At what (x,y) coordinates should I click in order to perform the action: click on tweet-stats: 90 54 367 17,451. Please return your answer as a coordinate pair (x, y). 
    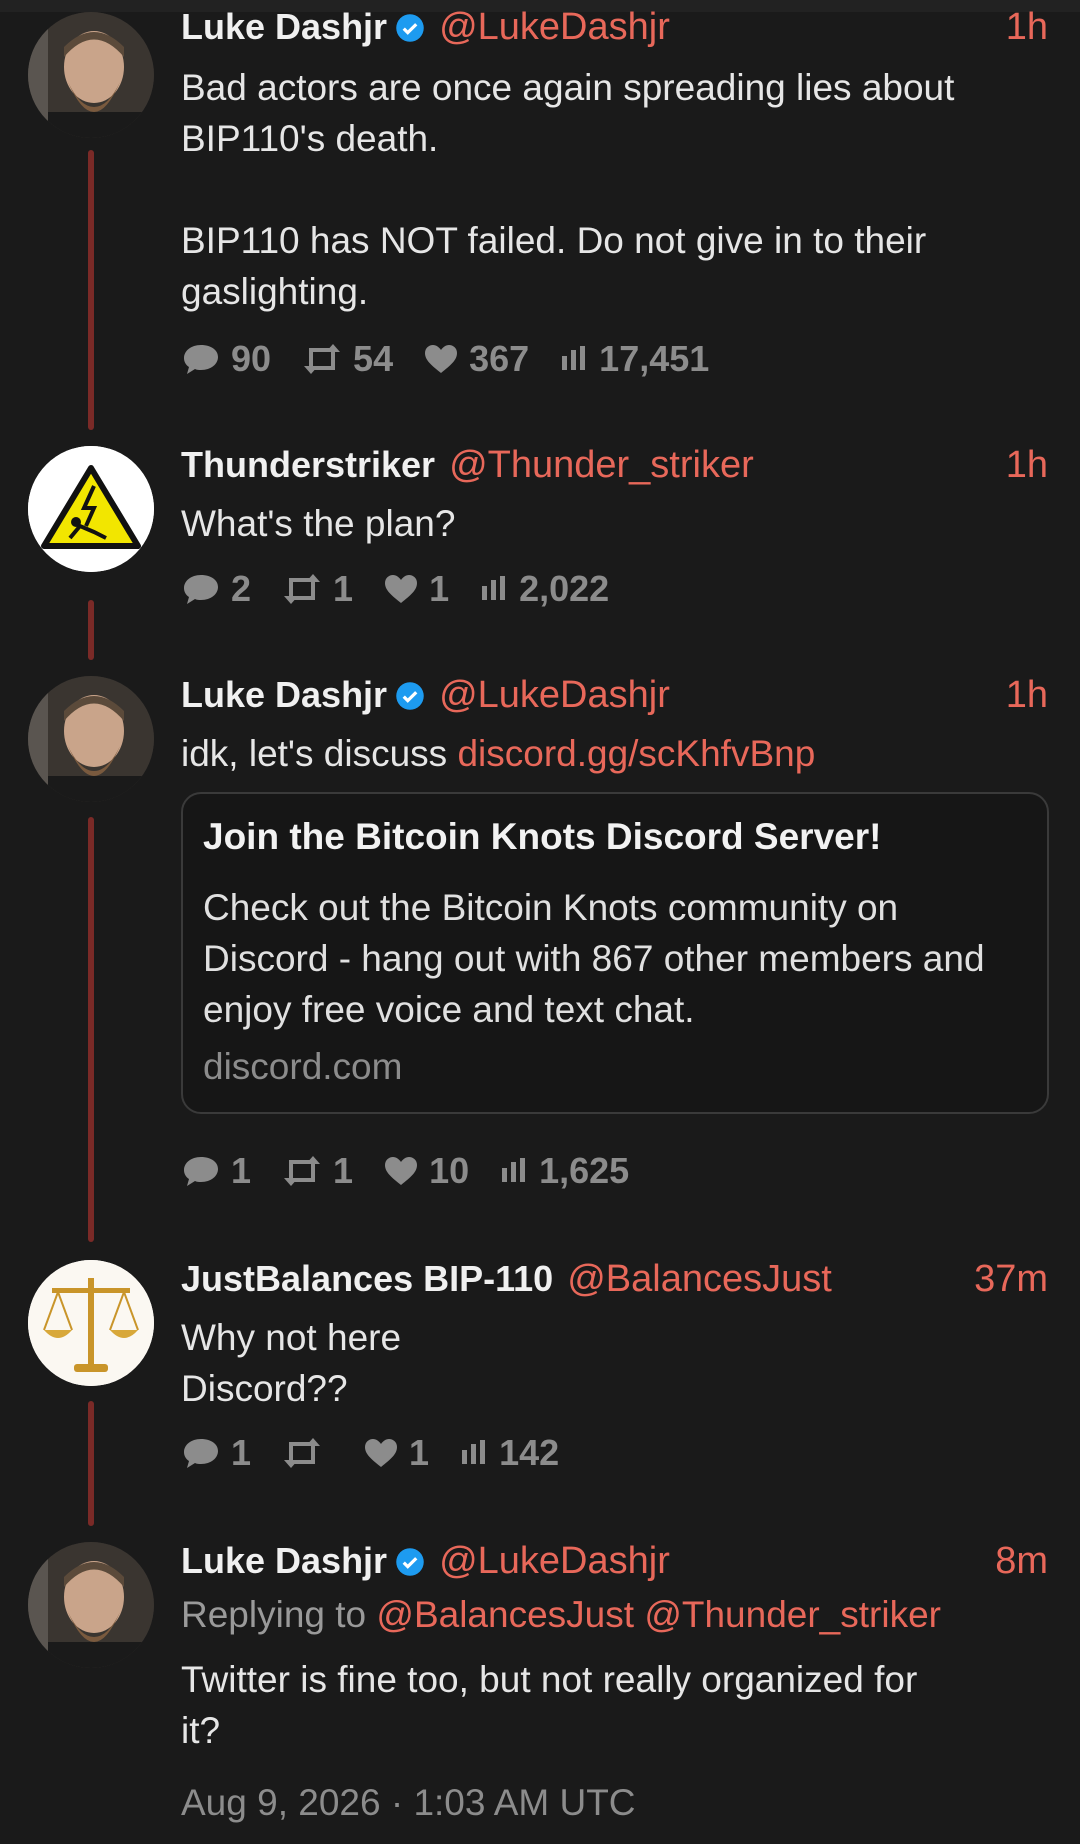
    Looking at the image, I should click on (460, 359).